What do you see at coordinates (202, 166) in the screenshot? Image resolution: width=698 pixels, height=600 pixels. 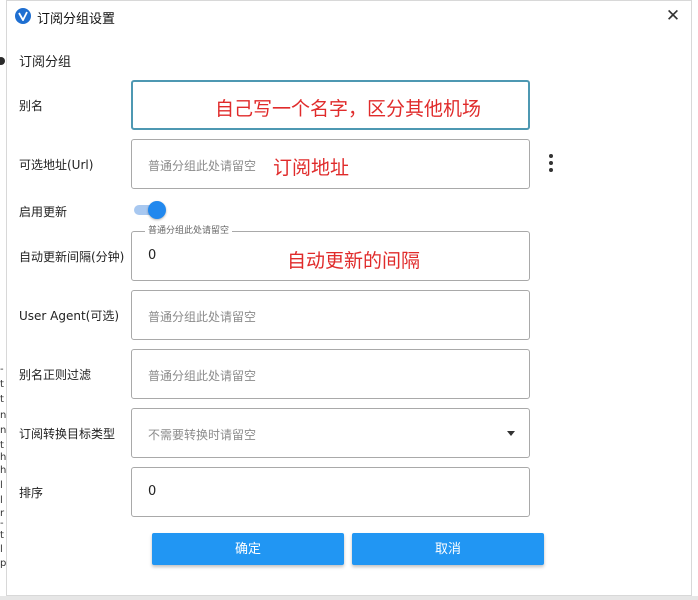 I see `url-placeholder: 普通分组此处请留空` at bounding box center [202, 166].